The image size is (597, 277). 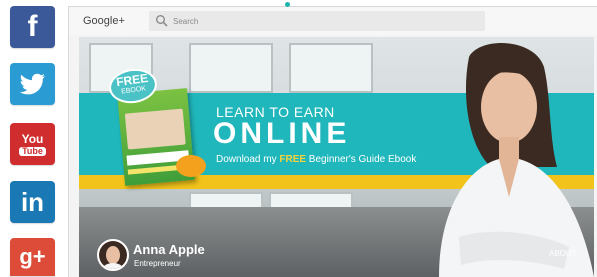 I want to click on profile-name: Anna Apple, so click(x=169, y=249).